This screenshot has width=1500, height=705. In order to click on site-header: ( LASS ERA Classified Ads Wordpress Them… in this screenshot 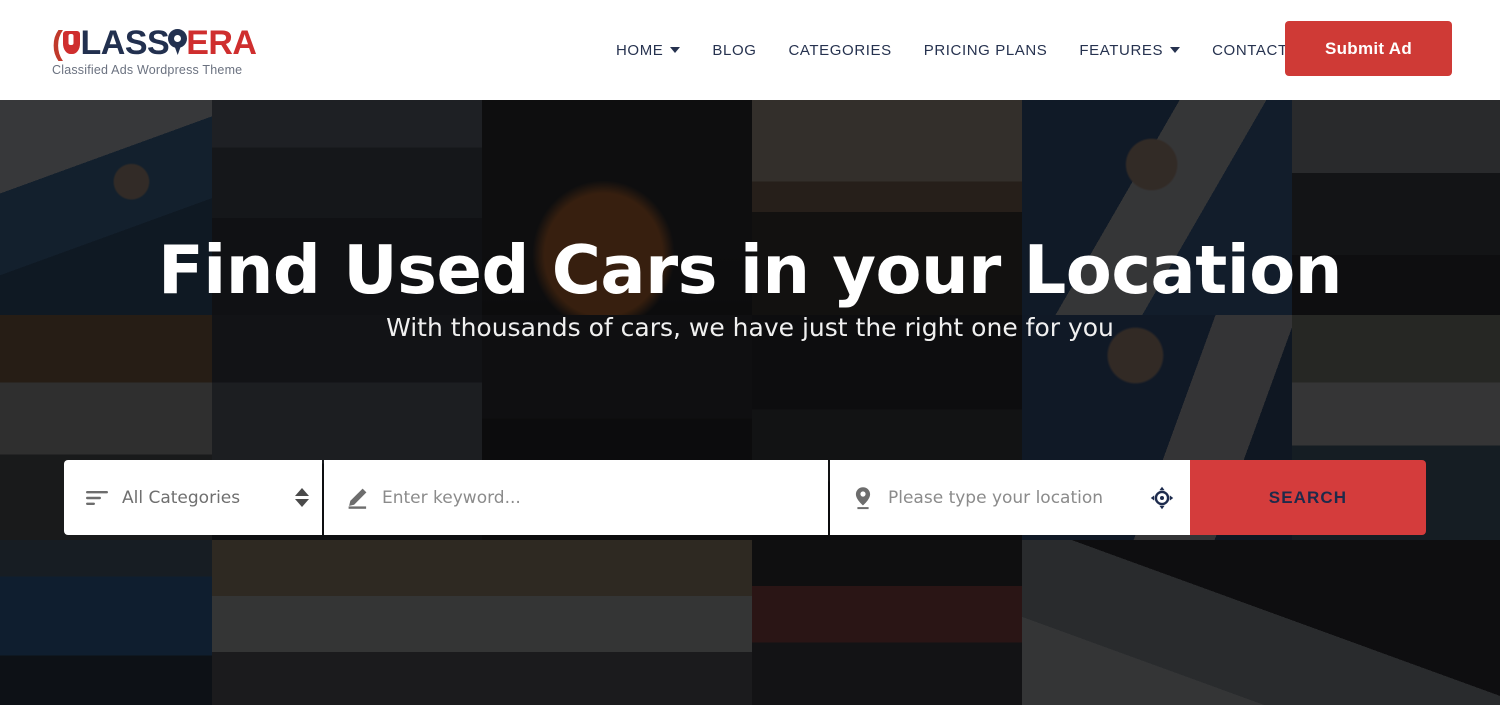, I will do `click(750, 50)`.